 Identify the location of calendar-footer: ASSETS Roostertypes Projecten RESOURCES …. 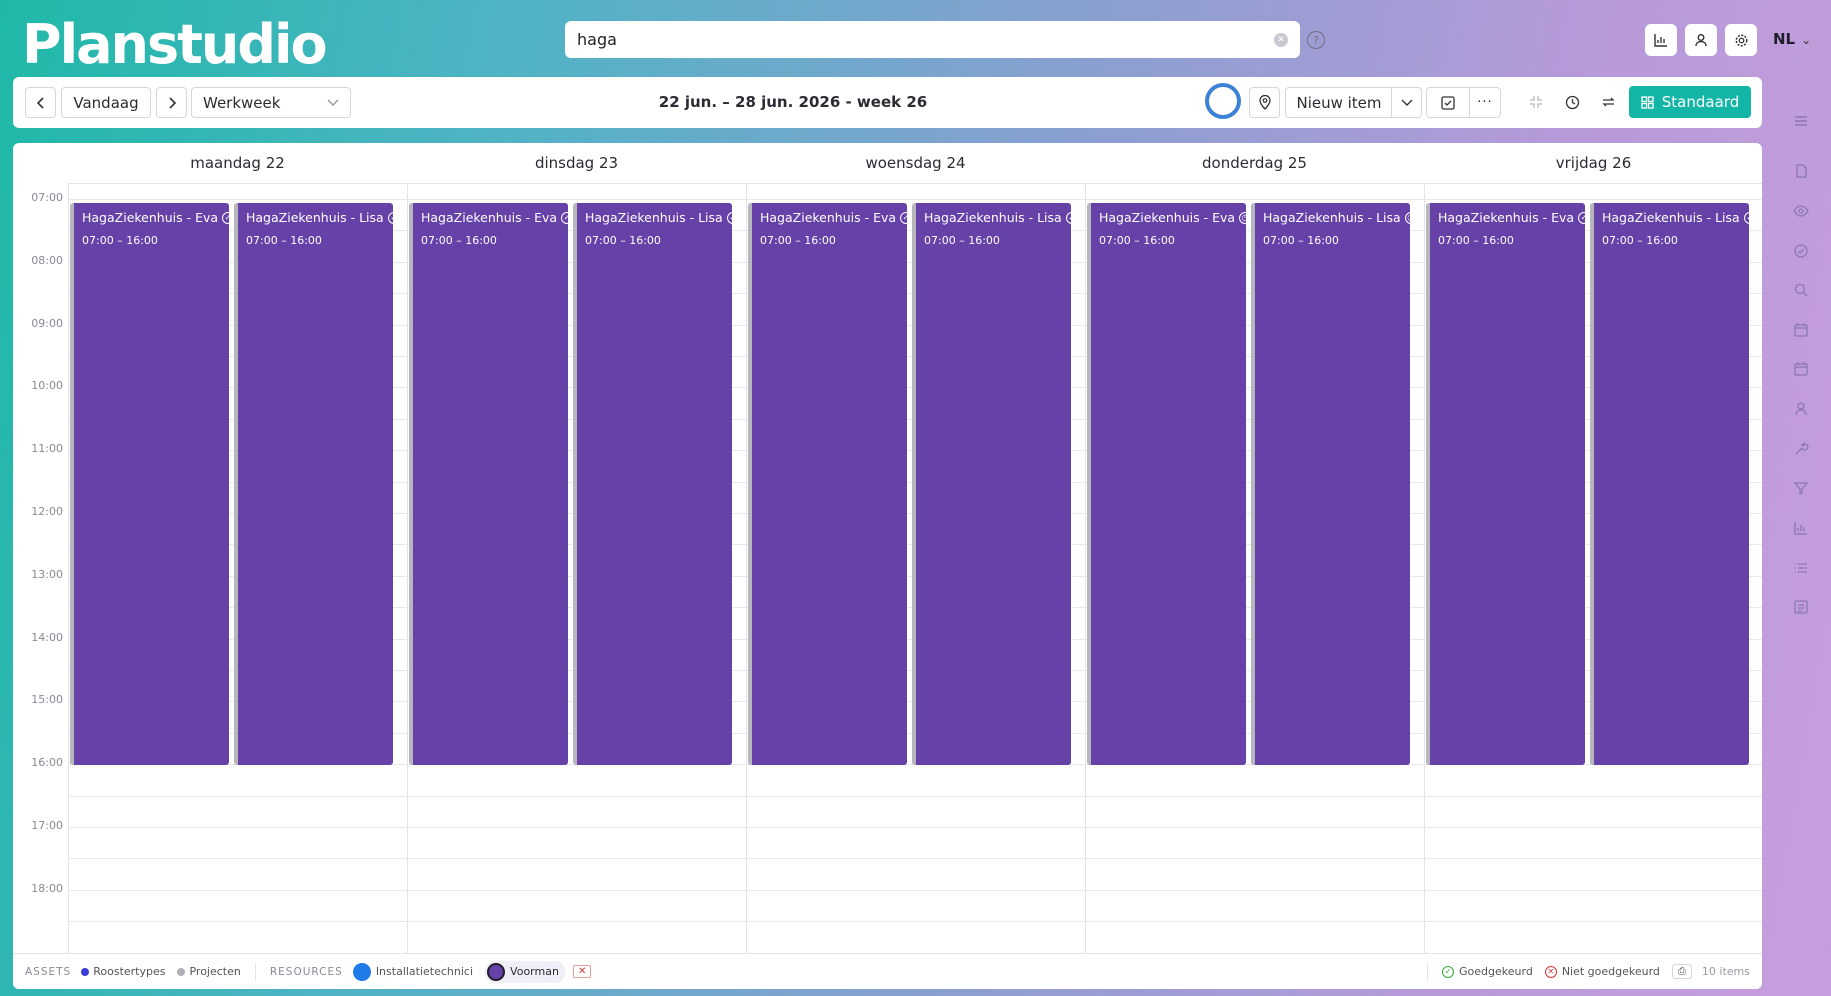
(887, 971).